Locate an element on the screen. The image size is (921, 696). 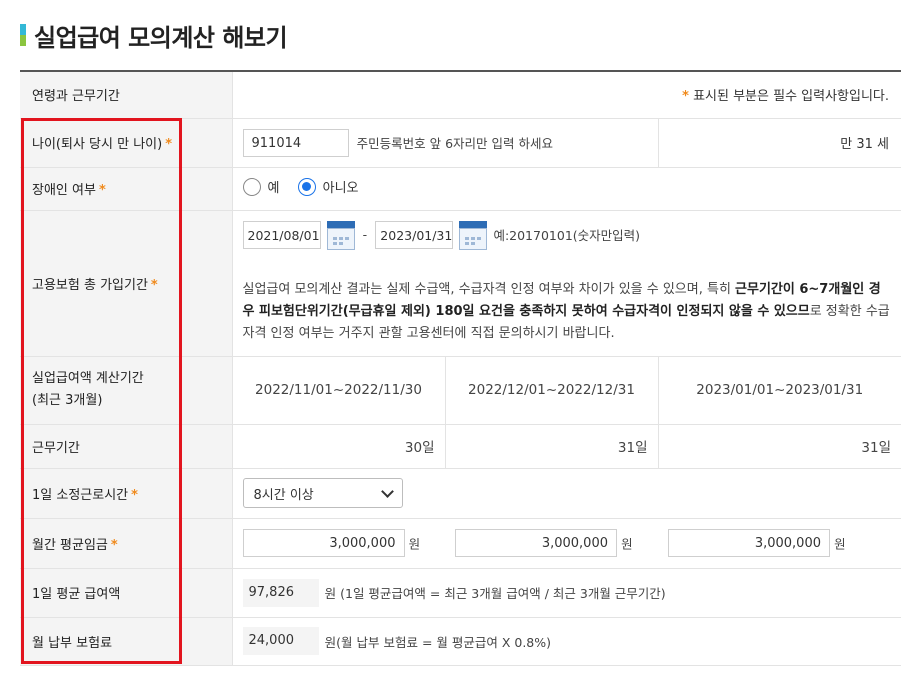
work-days-label: 근무기간 is located at coordinates (126, 446).